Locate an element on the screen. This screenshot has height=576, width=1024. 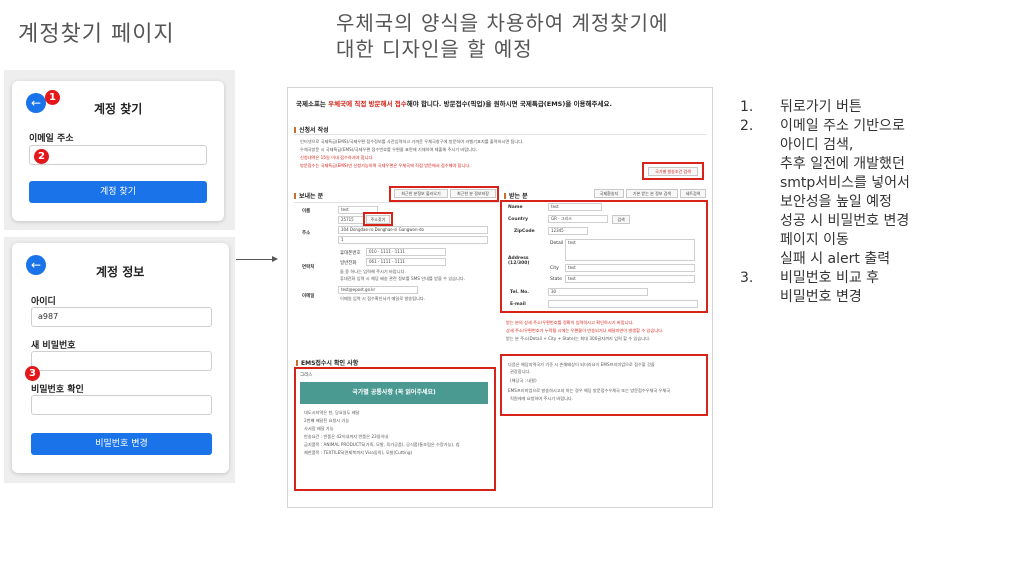
ems-line: 2번째 배달된 요청시 가능 is located at coordinates (327, 420).